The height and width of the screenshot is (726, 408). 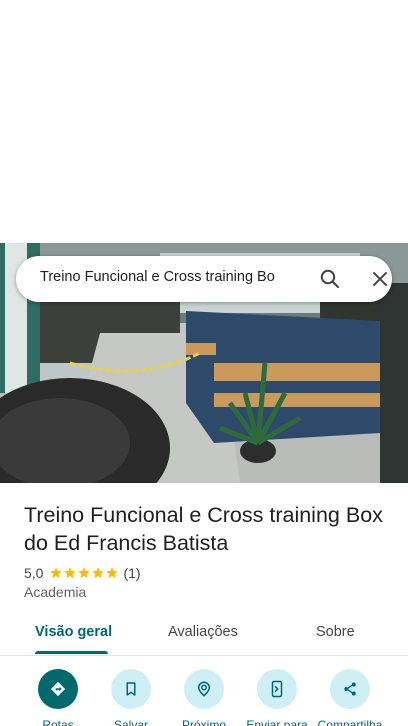 I want to click on review-count: (1), so click(x=131, y=573).